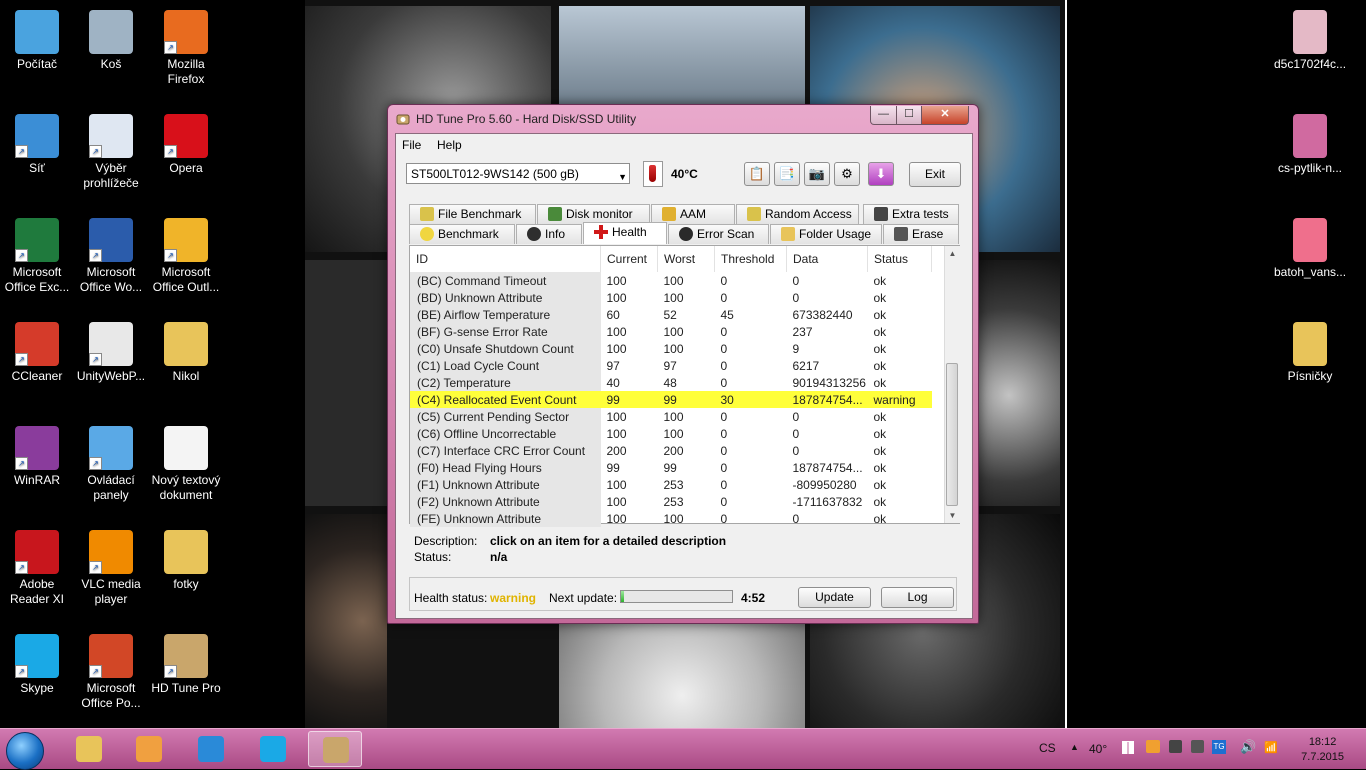 Image resolution: width=1366 pixels, height=770 pixels. I want to click on windows-flag-icon, so click(1128, 747).